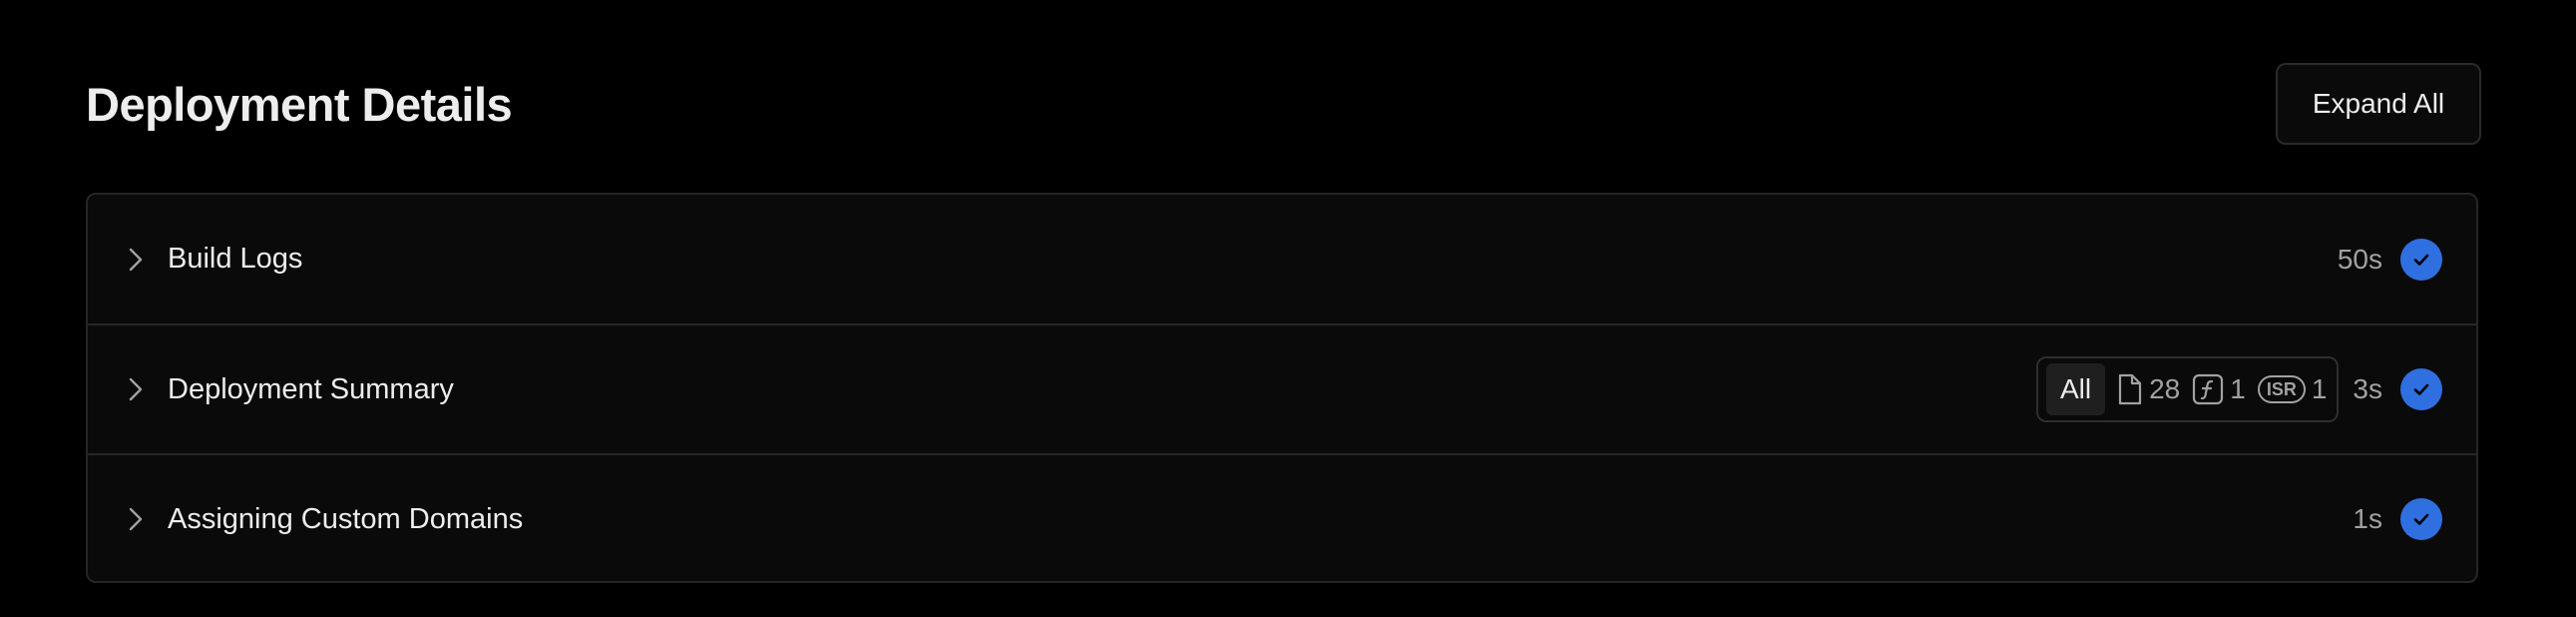 The height and width of the screenshot is (617, 2576). What do you see at coordinates (2319, 388) in the screenshot?
I see `isr-count: 1` at bounding box center [2319, 388].